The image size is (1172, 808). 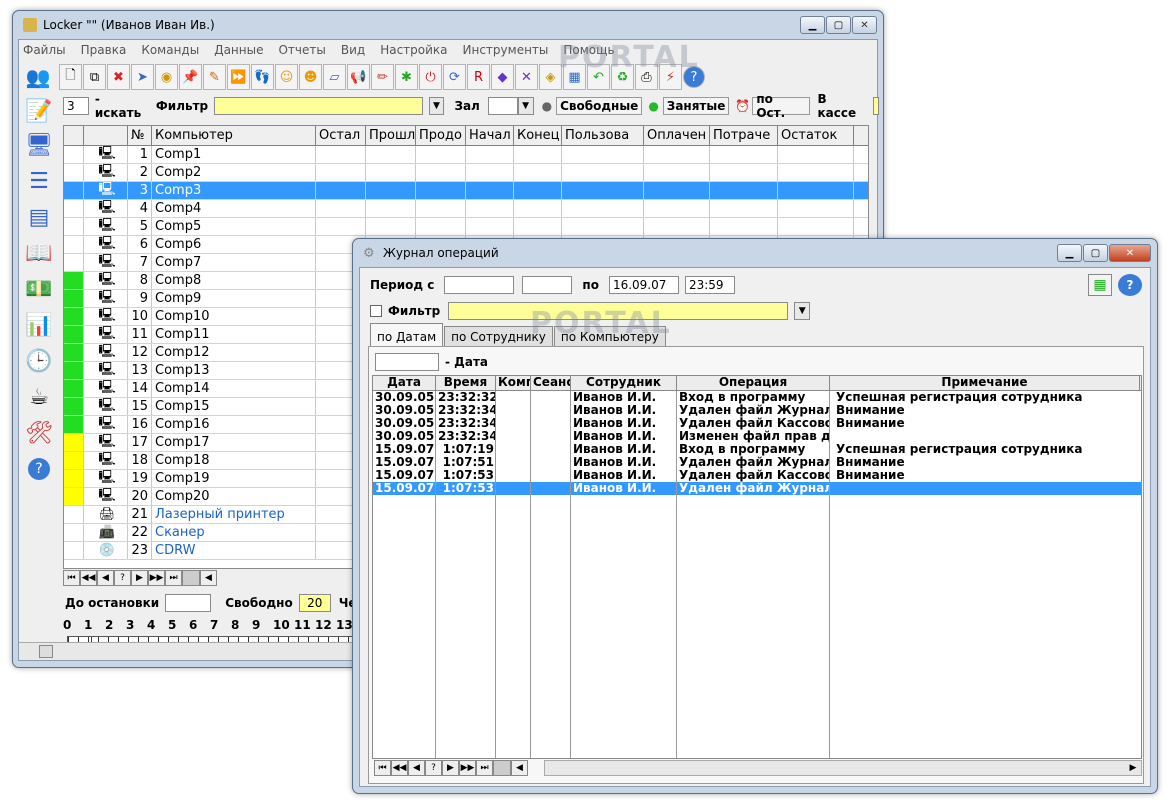 I want to click on header-col-5: Начал, so click(x=490, y=135).